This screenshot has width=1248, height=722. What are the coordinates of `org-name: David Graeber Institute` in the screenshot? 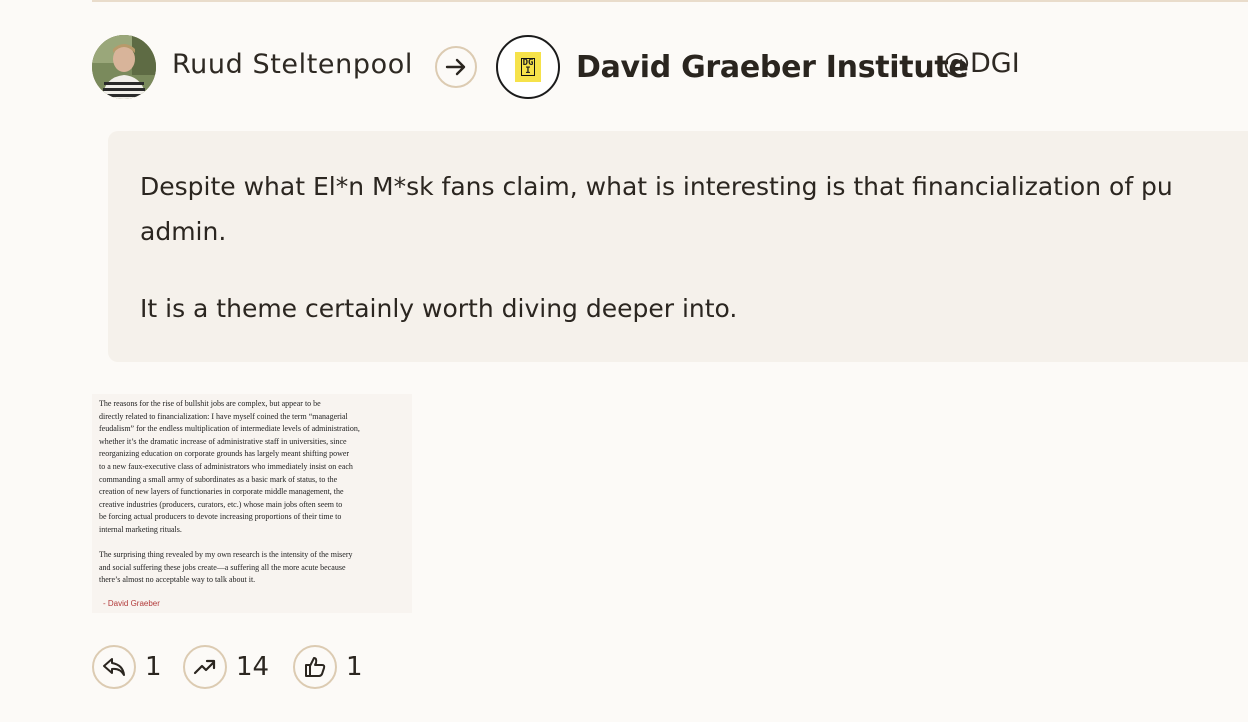 It's located at (772, 67).